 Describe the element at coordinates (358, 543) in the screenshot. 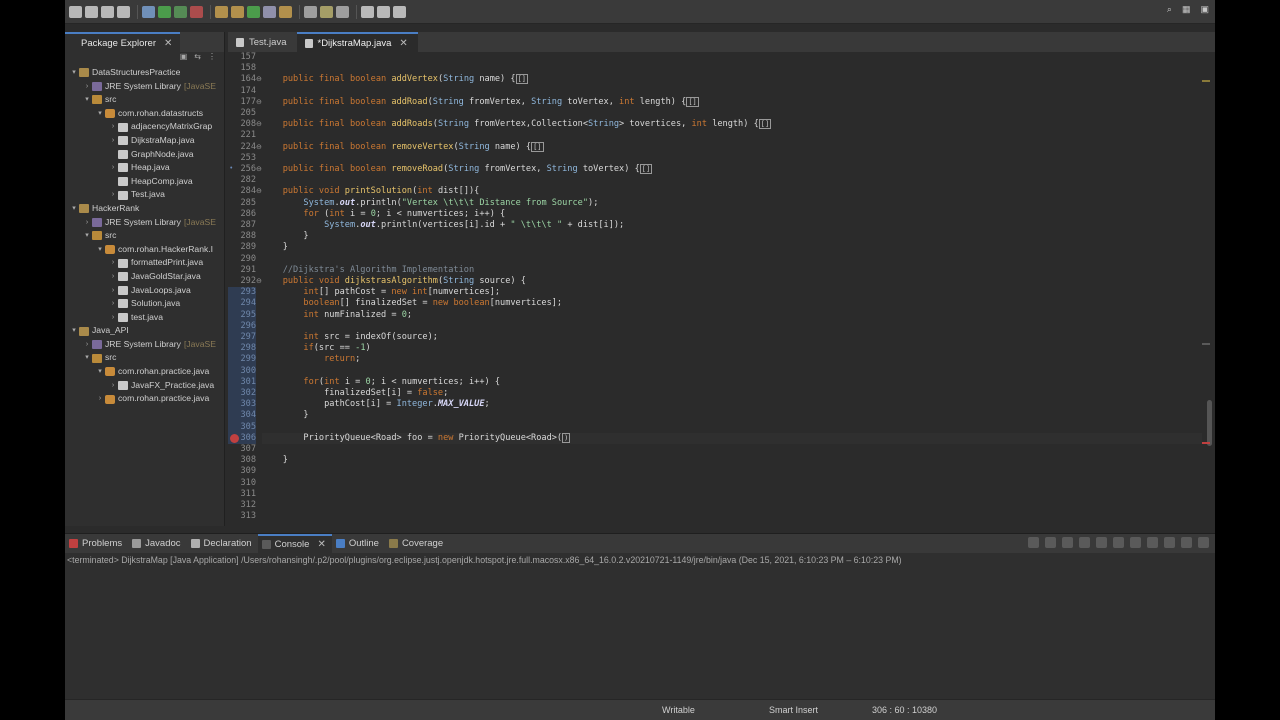

I see `tab-outline: Outline` at that location.